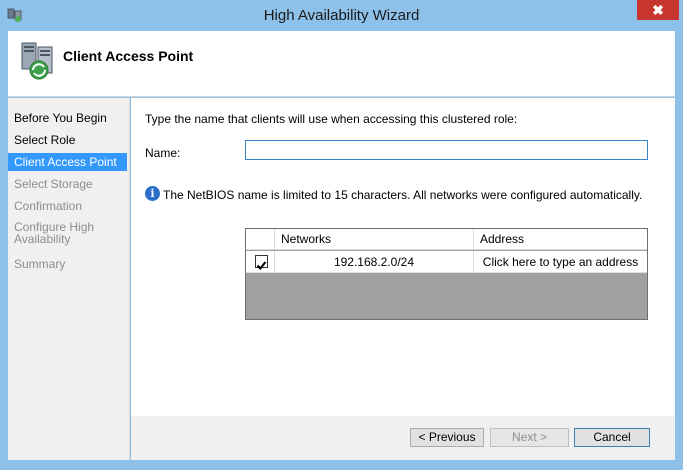 This screenshot has width=683, height=470. Describe the element at coordinates (560, 262) in the screenshot. I see `address-cell: Click here to type an address` at that location.